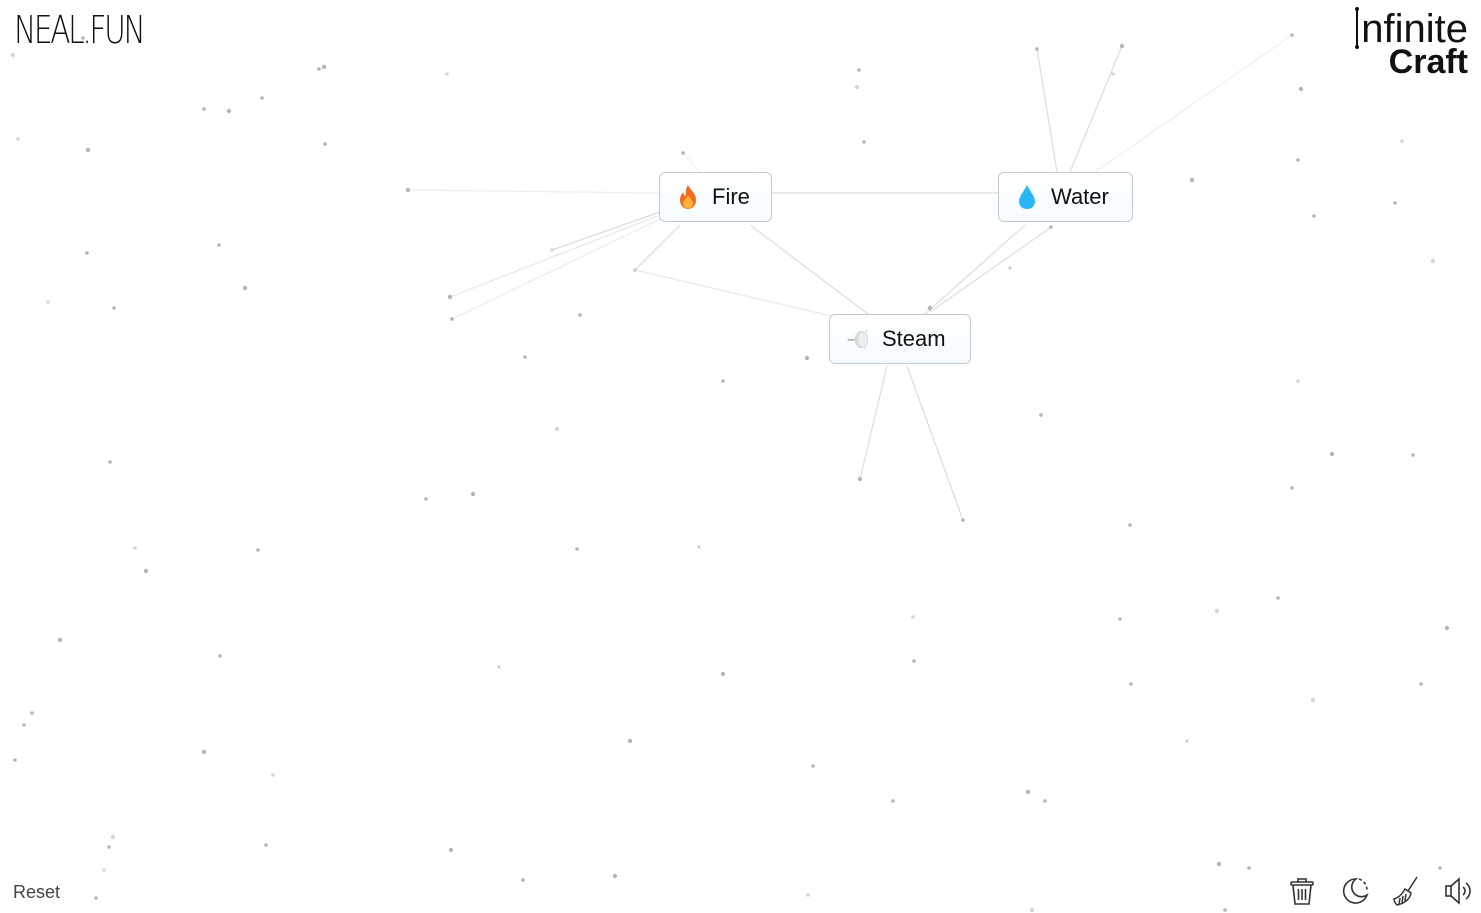 The image size is (1481, 913). I want to click on infinite-craft-logo: nfinite Craft, so click(1411, 43).